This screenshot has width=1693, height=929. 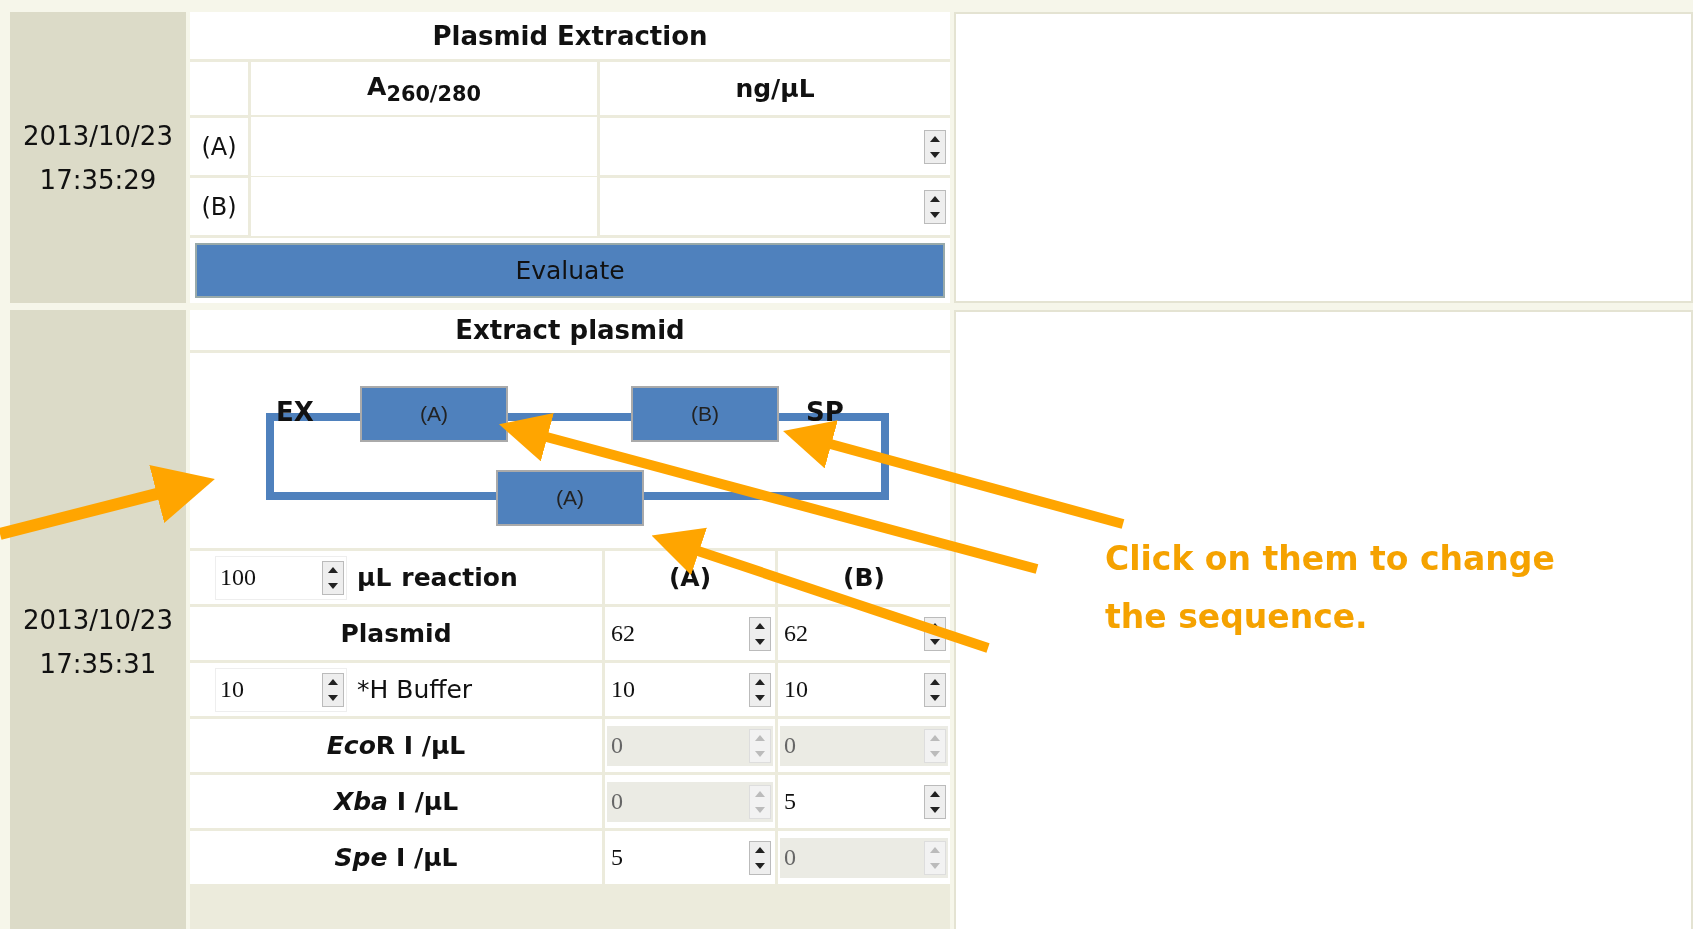 I want to click on sequence-block: (B), so click(x=705, y=414).